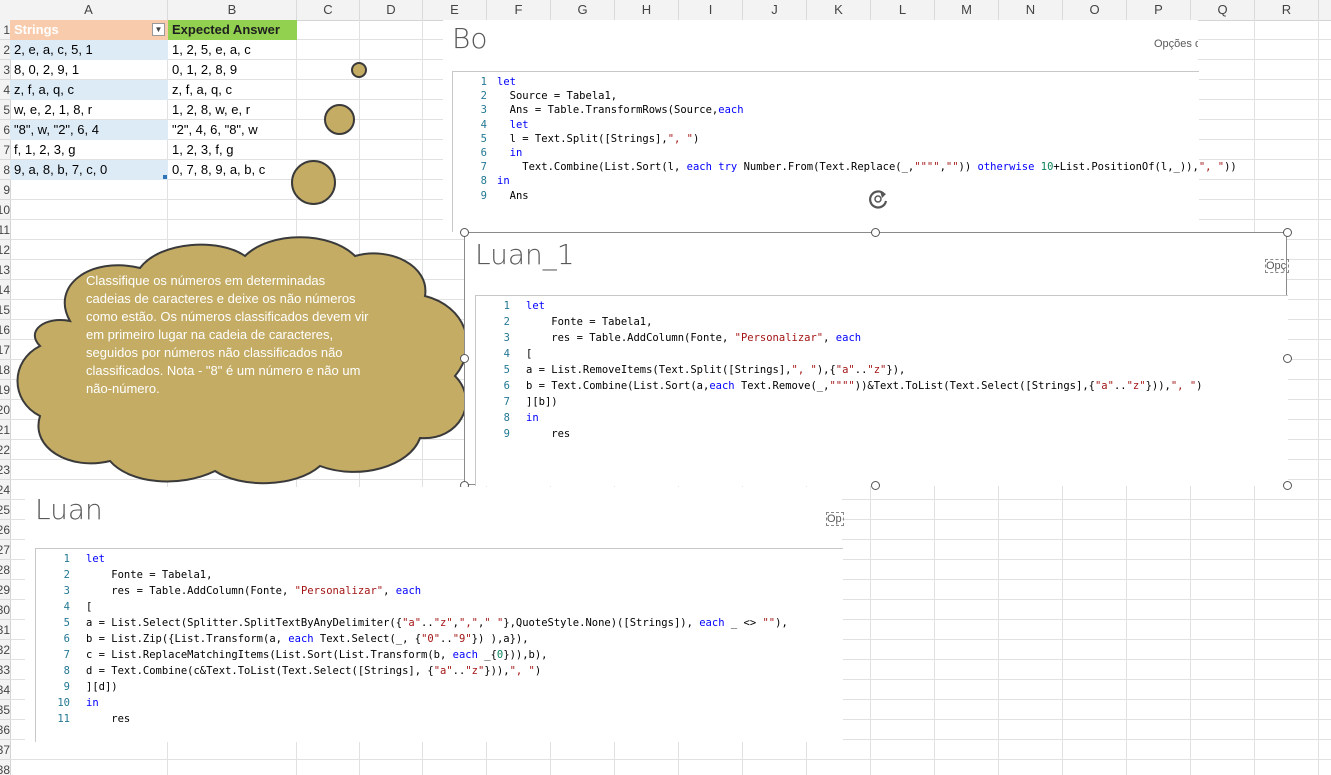  I want to click on row-header-16: 16, so click(5, 330).